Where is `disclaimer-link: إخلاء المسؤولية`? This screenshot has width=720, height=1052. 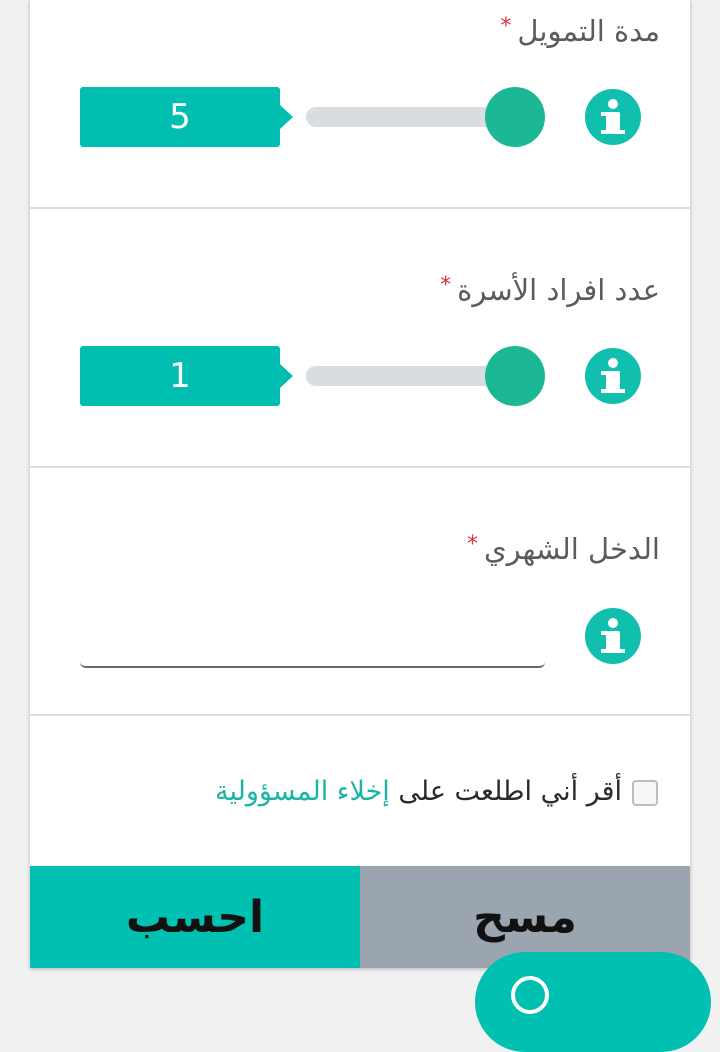
disclaimer-link: إخلاء المسؤولية is located at coordinates (302, 791).